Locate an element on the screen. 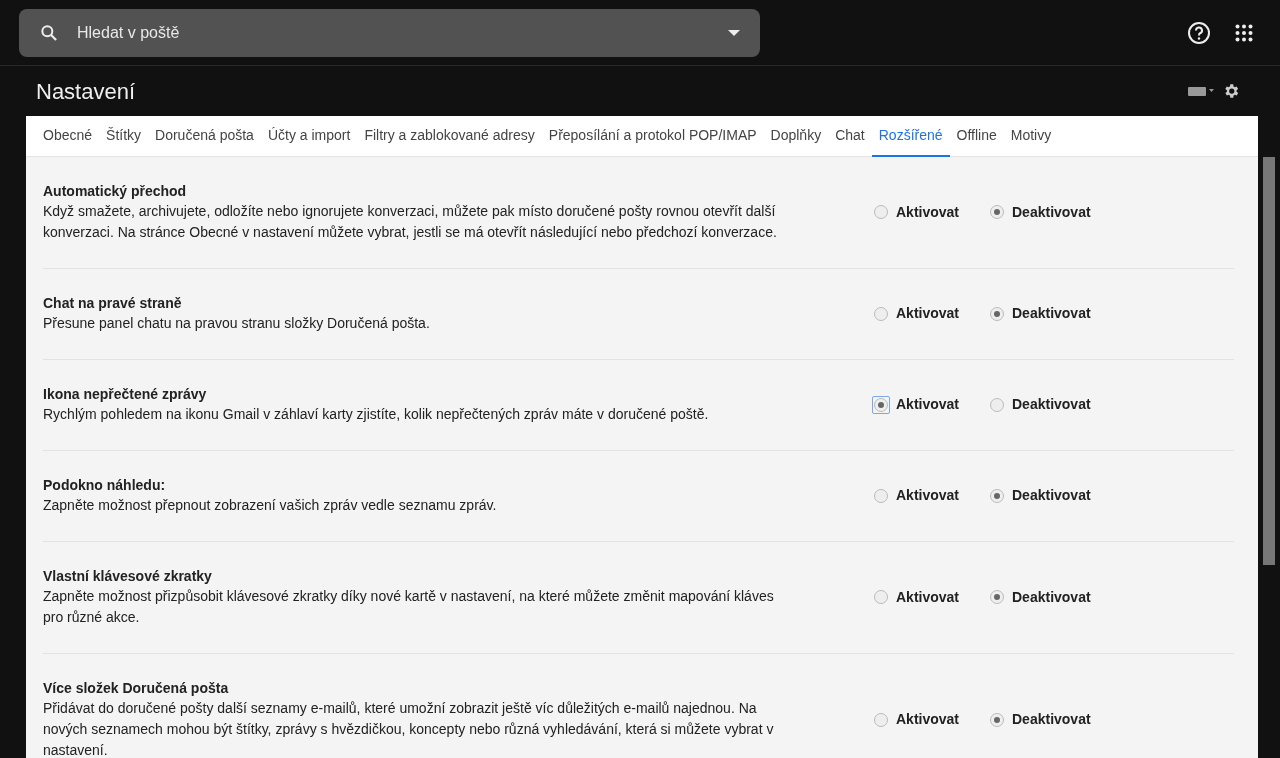 The image size is (1280, 758). apps-grid-icon is located at coordinates (1244, 32).